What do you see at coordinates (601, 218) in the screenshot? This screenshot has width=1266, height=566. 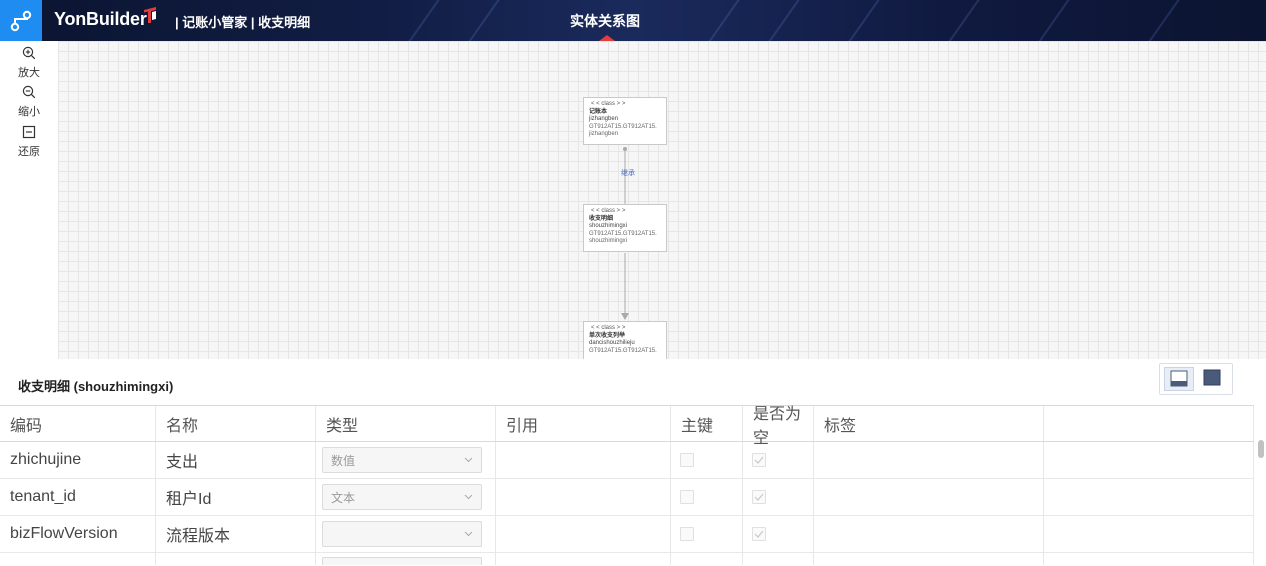 I see `node-name: 收支明细` at bounding box center [601, 218].